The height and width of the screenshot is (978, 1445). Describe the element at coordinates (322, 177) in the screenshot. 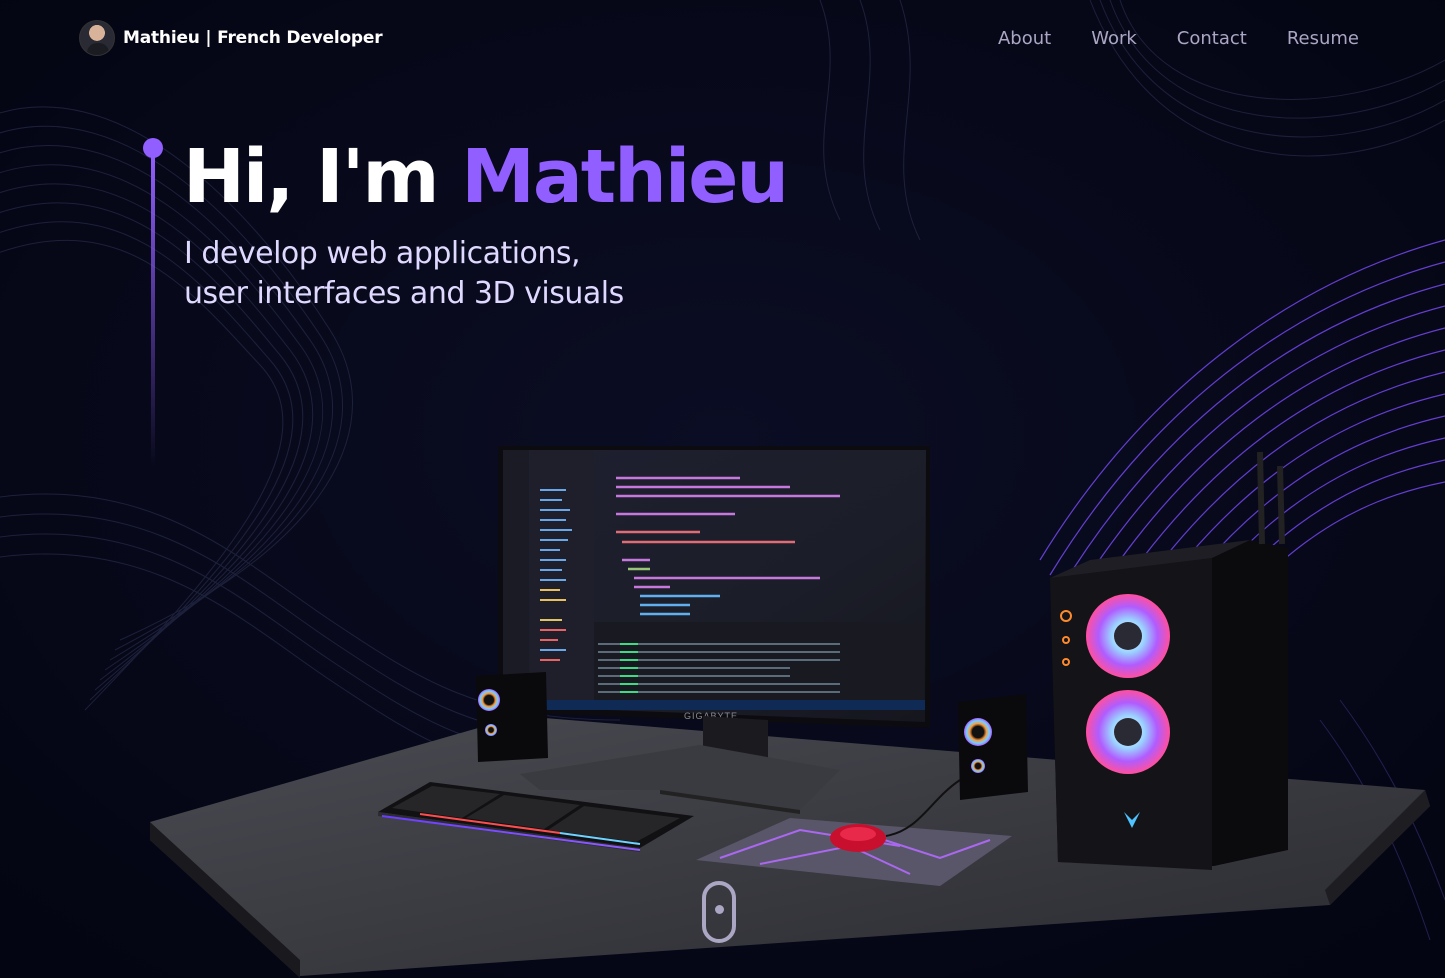

I see `hero-greeting: Hi, I'm` at that location.